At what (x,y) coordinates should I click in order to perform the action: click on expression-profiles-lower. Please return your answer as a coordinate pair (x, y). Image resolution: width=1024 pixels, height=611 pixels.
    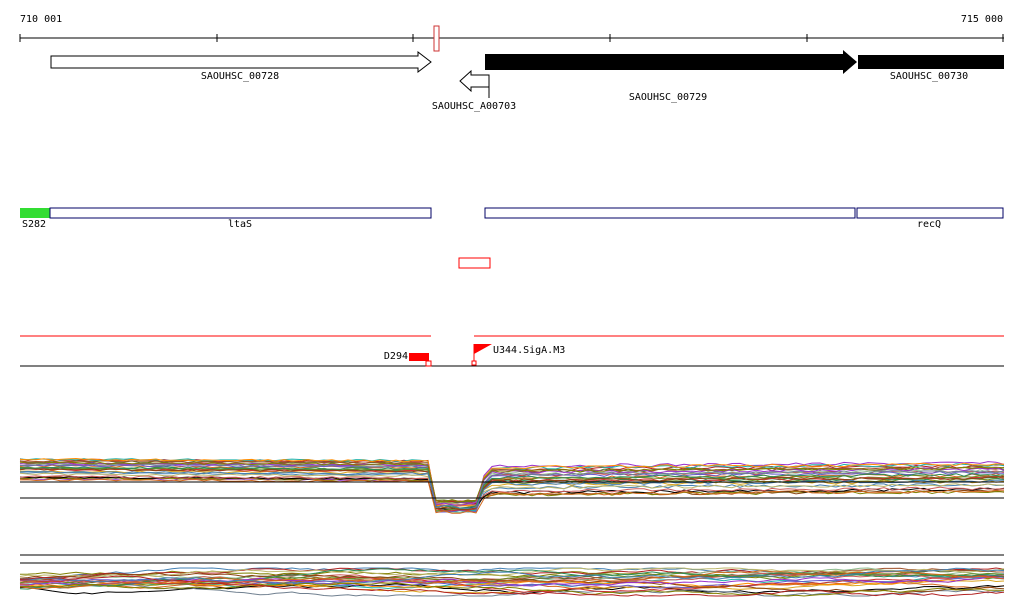
    Looking at the image, I should click on (512, 582).